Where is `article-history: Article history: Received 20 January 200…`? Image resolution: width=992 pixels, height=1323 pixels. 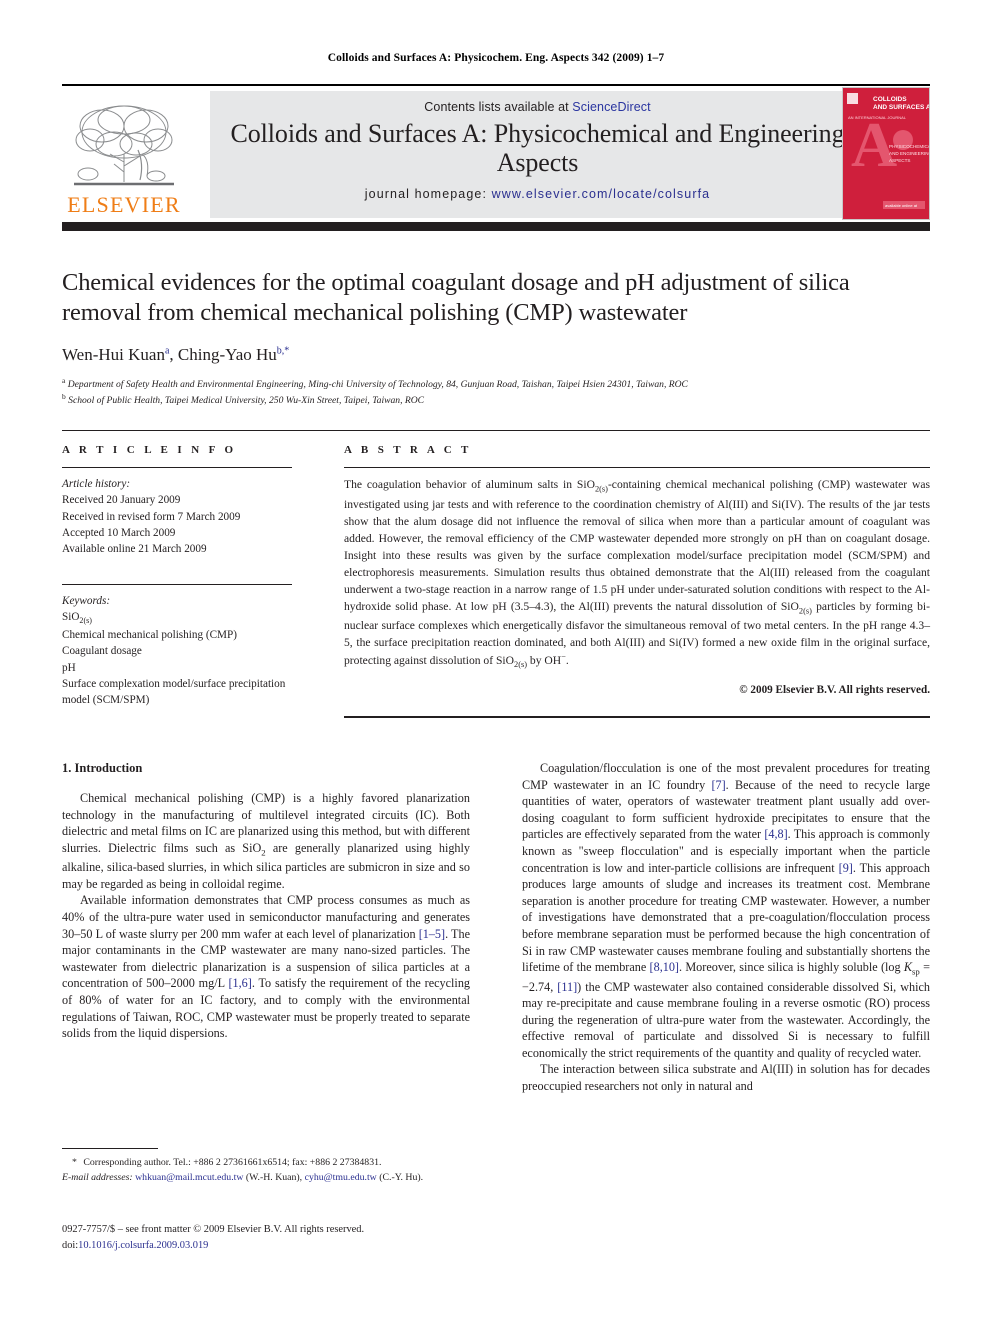 article-history: Article history: Received 20 January 200… is located at coordinates (177, 517).